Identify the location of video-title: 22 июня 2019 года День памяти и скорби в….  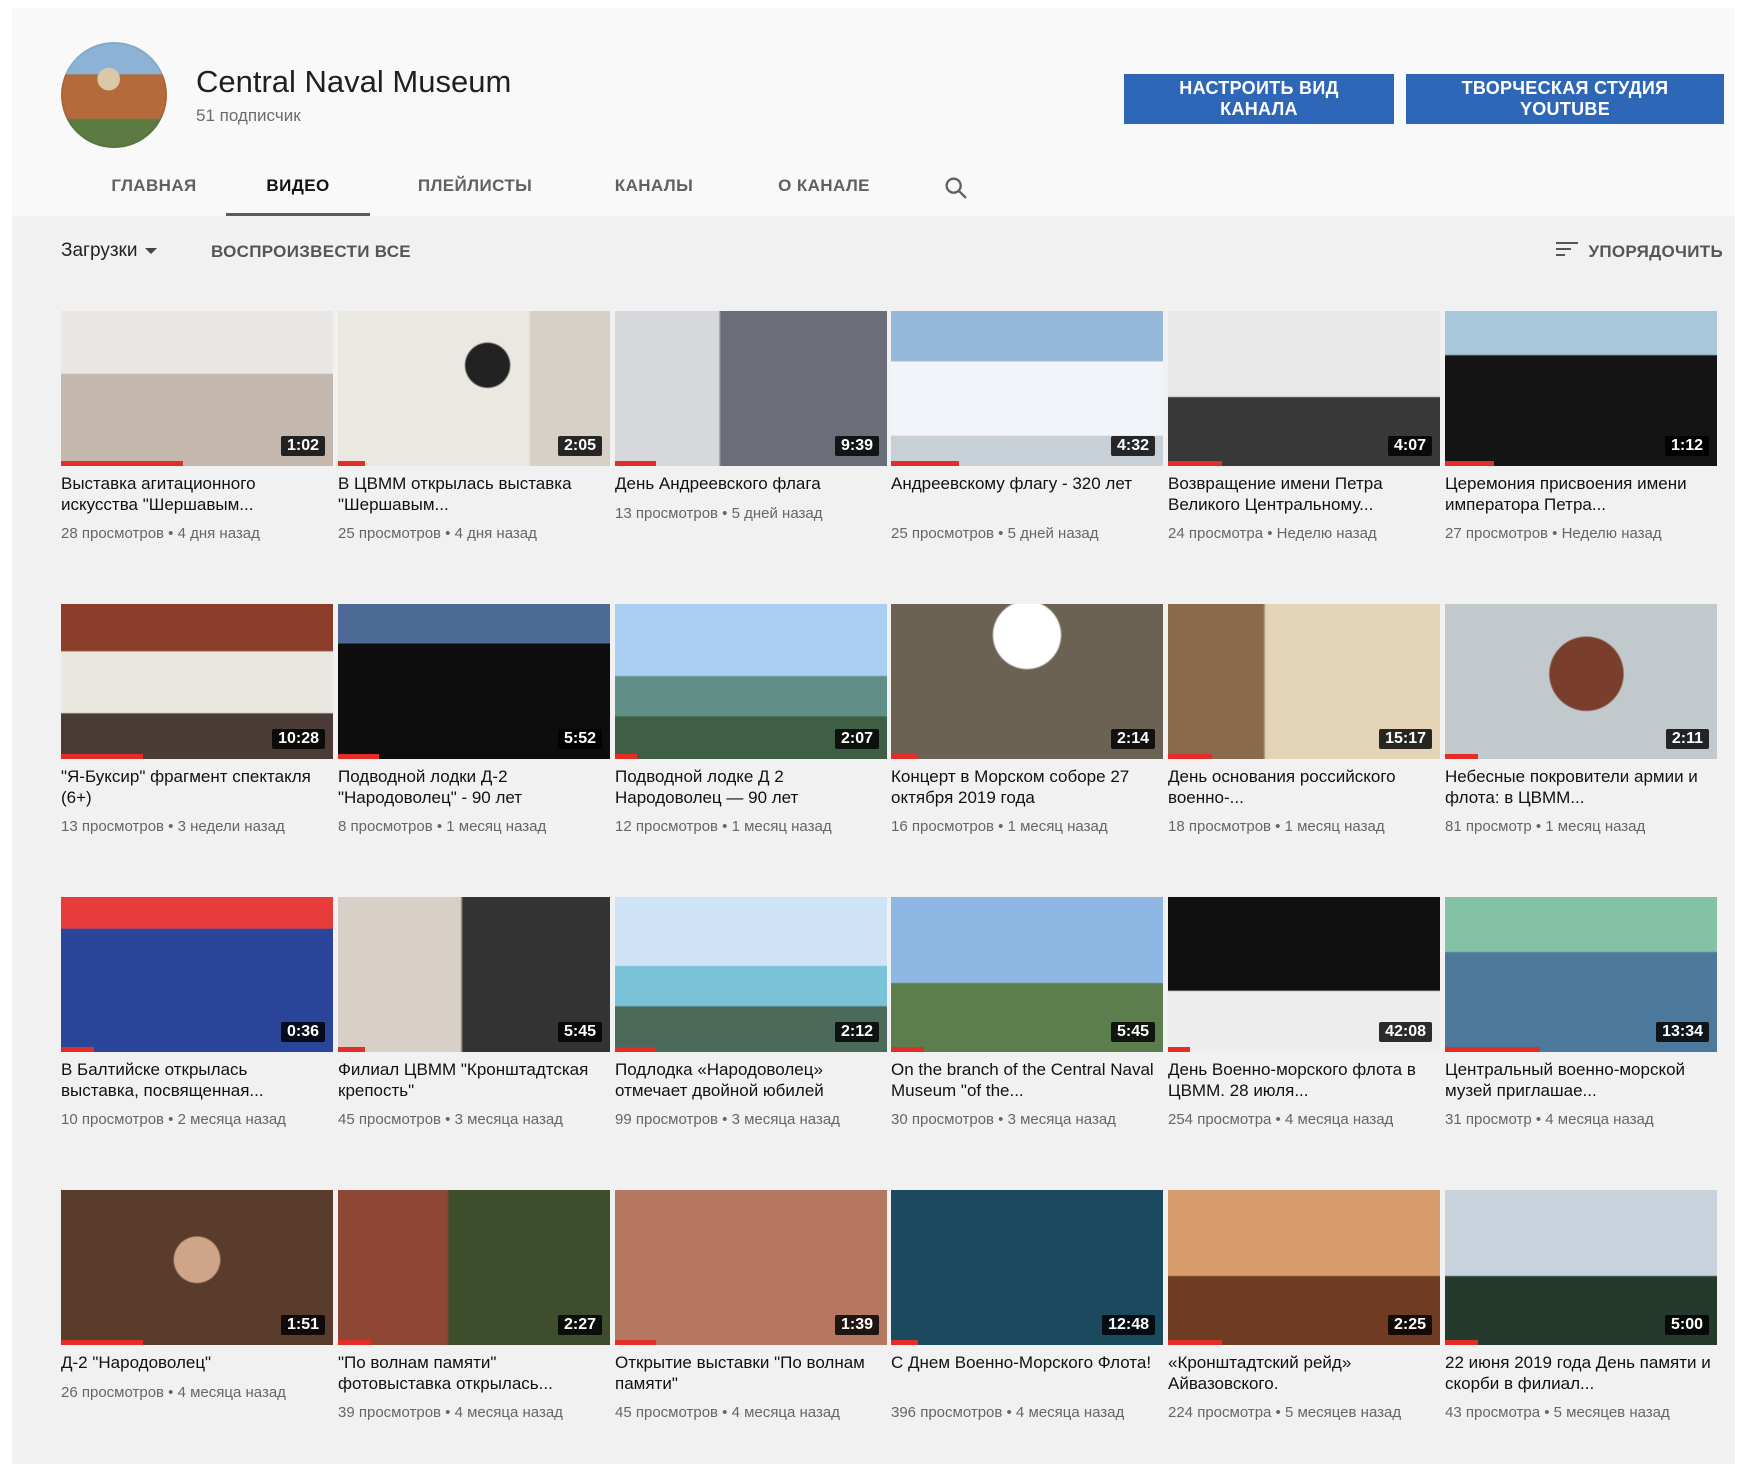
(1579, 1373).